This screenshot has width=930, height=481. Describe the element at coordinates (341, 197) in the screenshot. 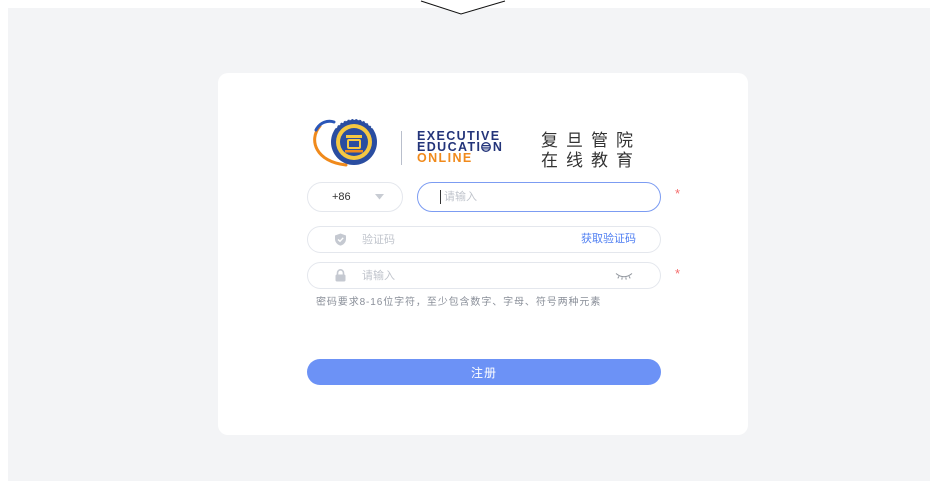

I see `country-code-value: +86` at that location.